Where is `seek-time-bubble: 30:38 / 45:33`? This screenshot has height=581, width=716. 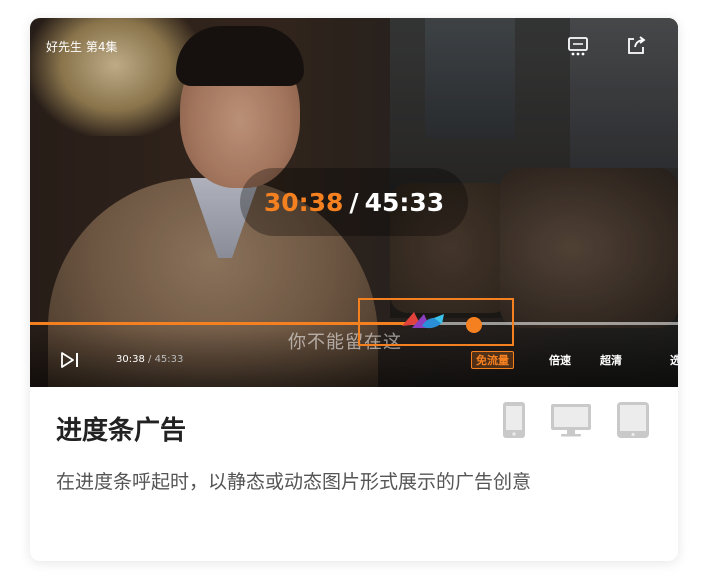 seek-time-bubble: 30:38 / 45:33 is located at coordinates (354, 202).